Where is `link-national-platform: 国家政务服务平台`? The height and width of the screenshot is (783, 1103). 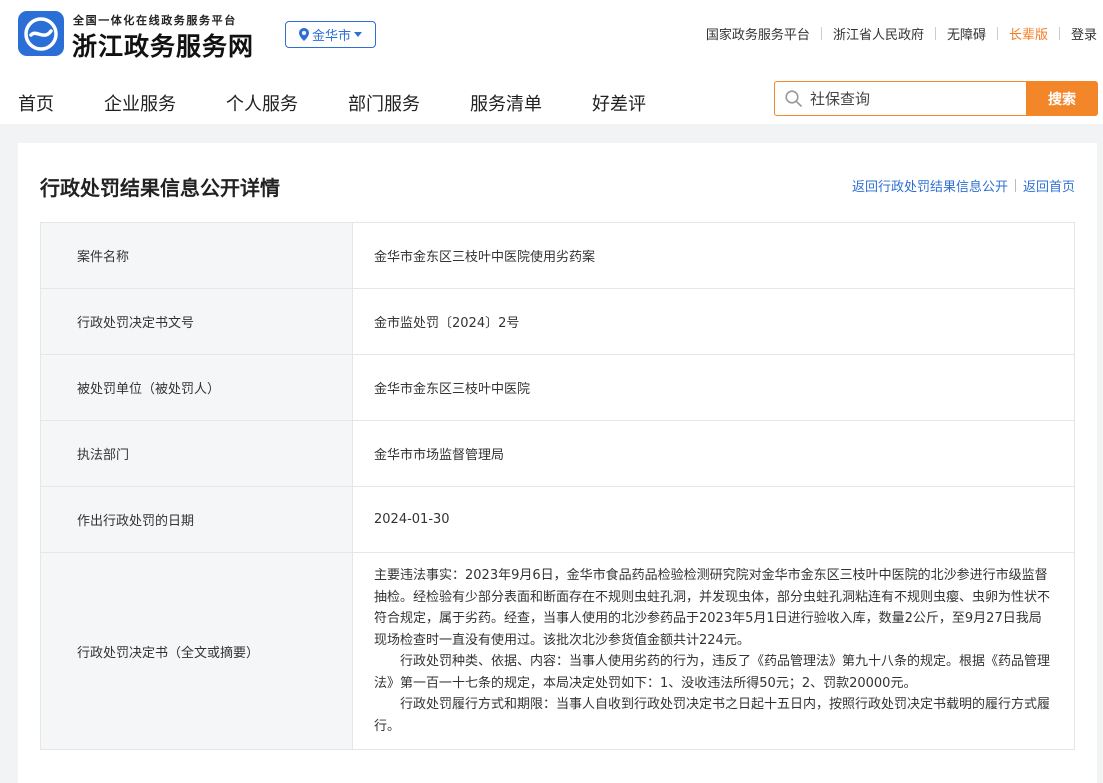
link-national-platform: 国家政务服务平台 is located at coordinates (758, 33).